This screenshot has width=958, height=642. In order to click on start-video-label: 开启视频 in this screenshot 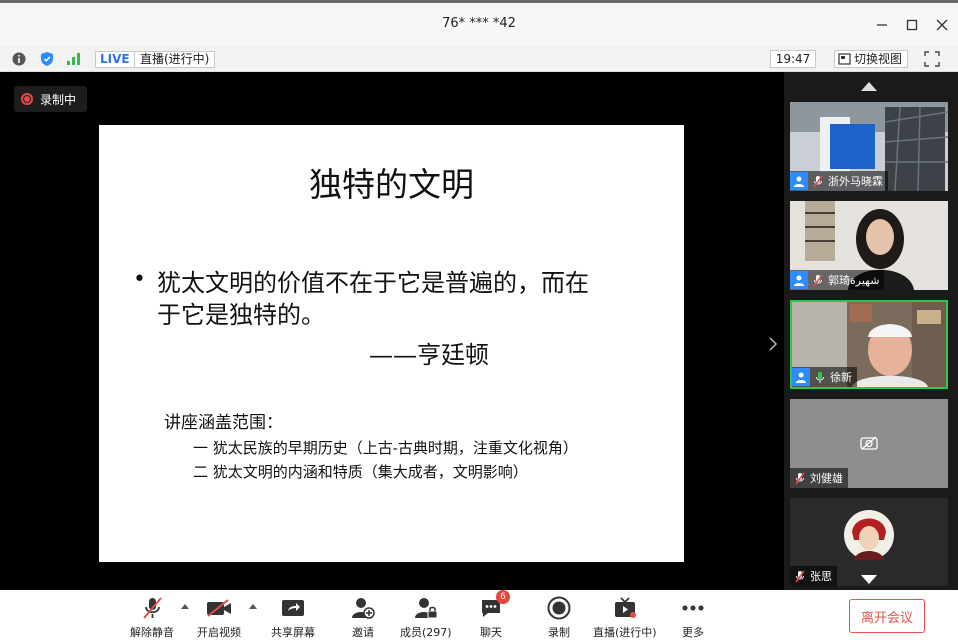, I will do `click(219, 632)`.